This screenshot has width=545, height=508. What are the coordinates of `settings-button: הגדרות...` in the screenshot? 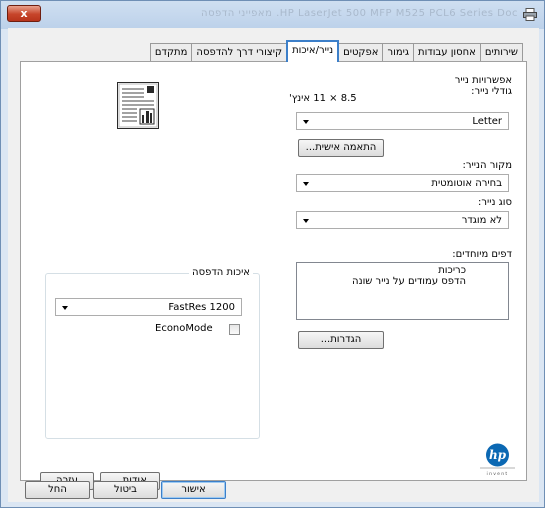 It's located at (341, 340).